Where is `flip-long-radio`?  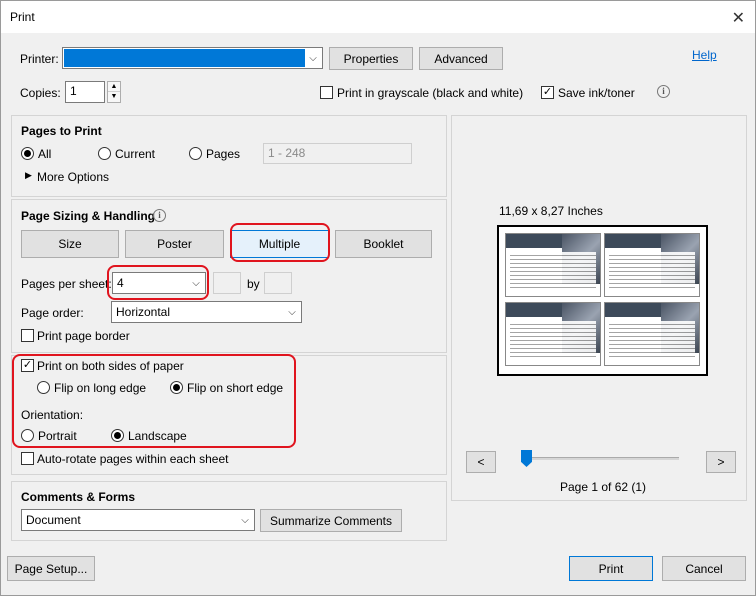 flip-long-radio is located at coordinates (43, 387).